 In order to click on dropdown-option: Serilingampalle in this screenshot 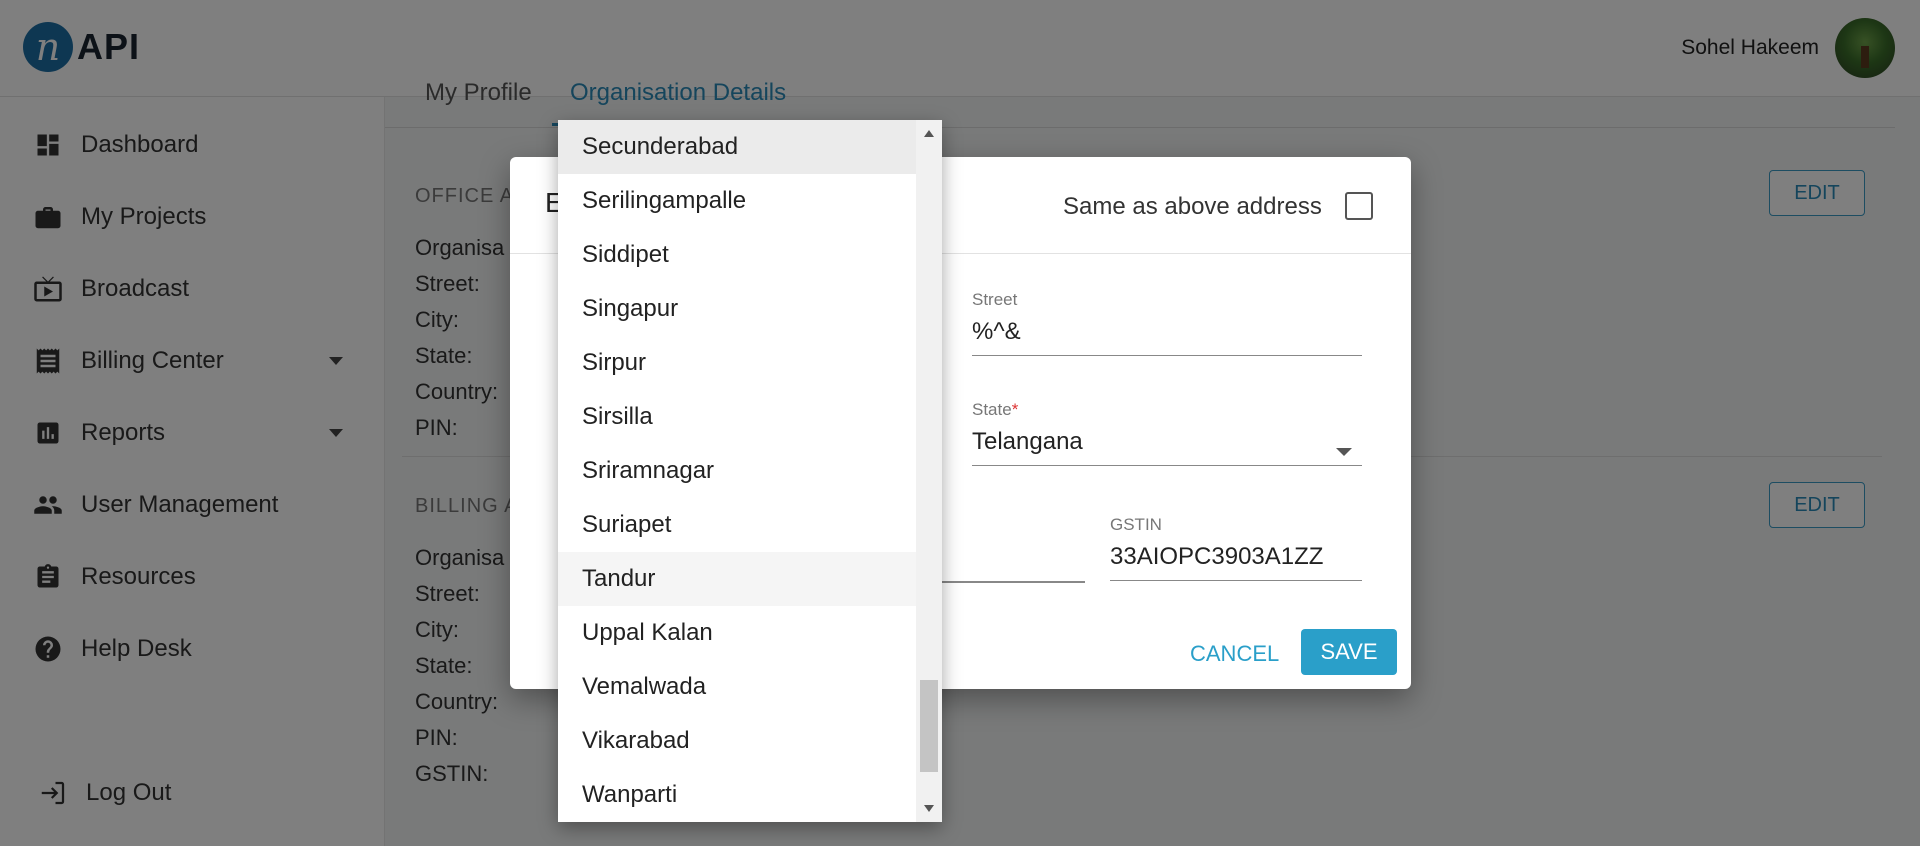, I will do `click(737, 201)`.